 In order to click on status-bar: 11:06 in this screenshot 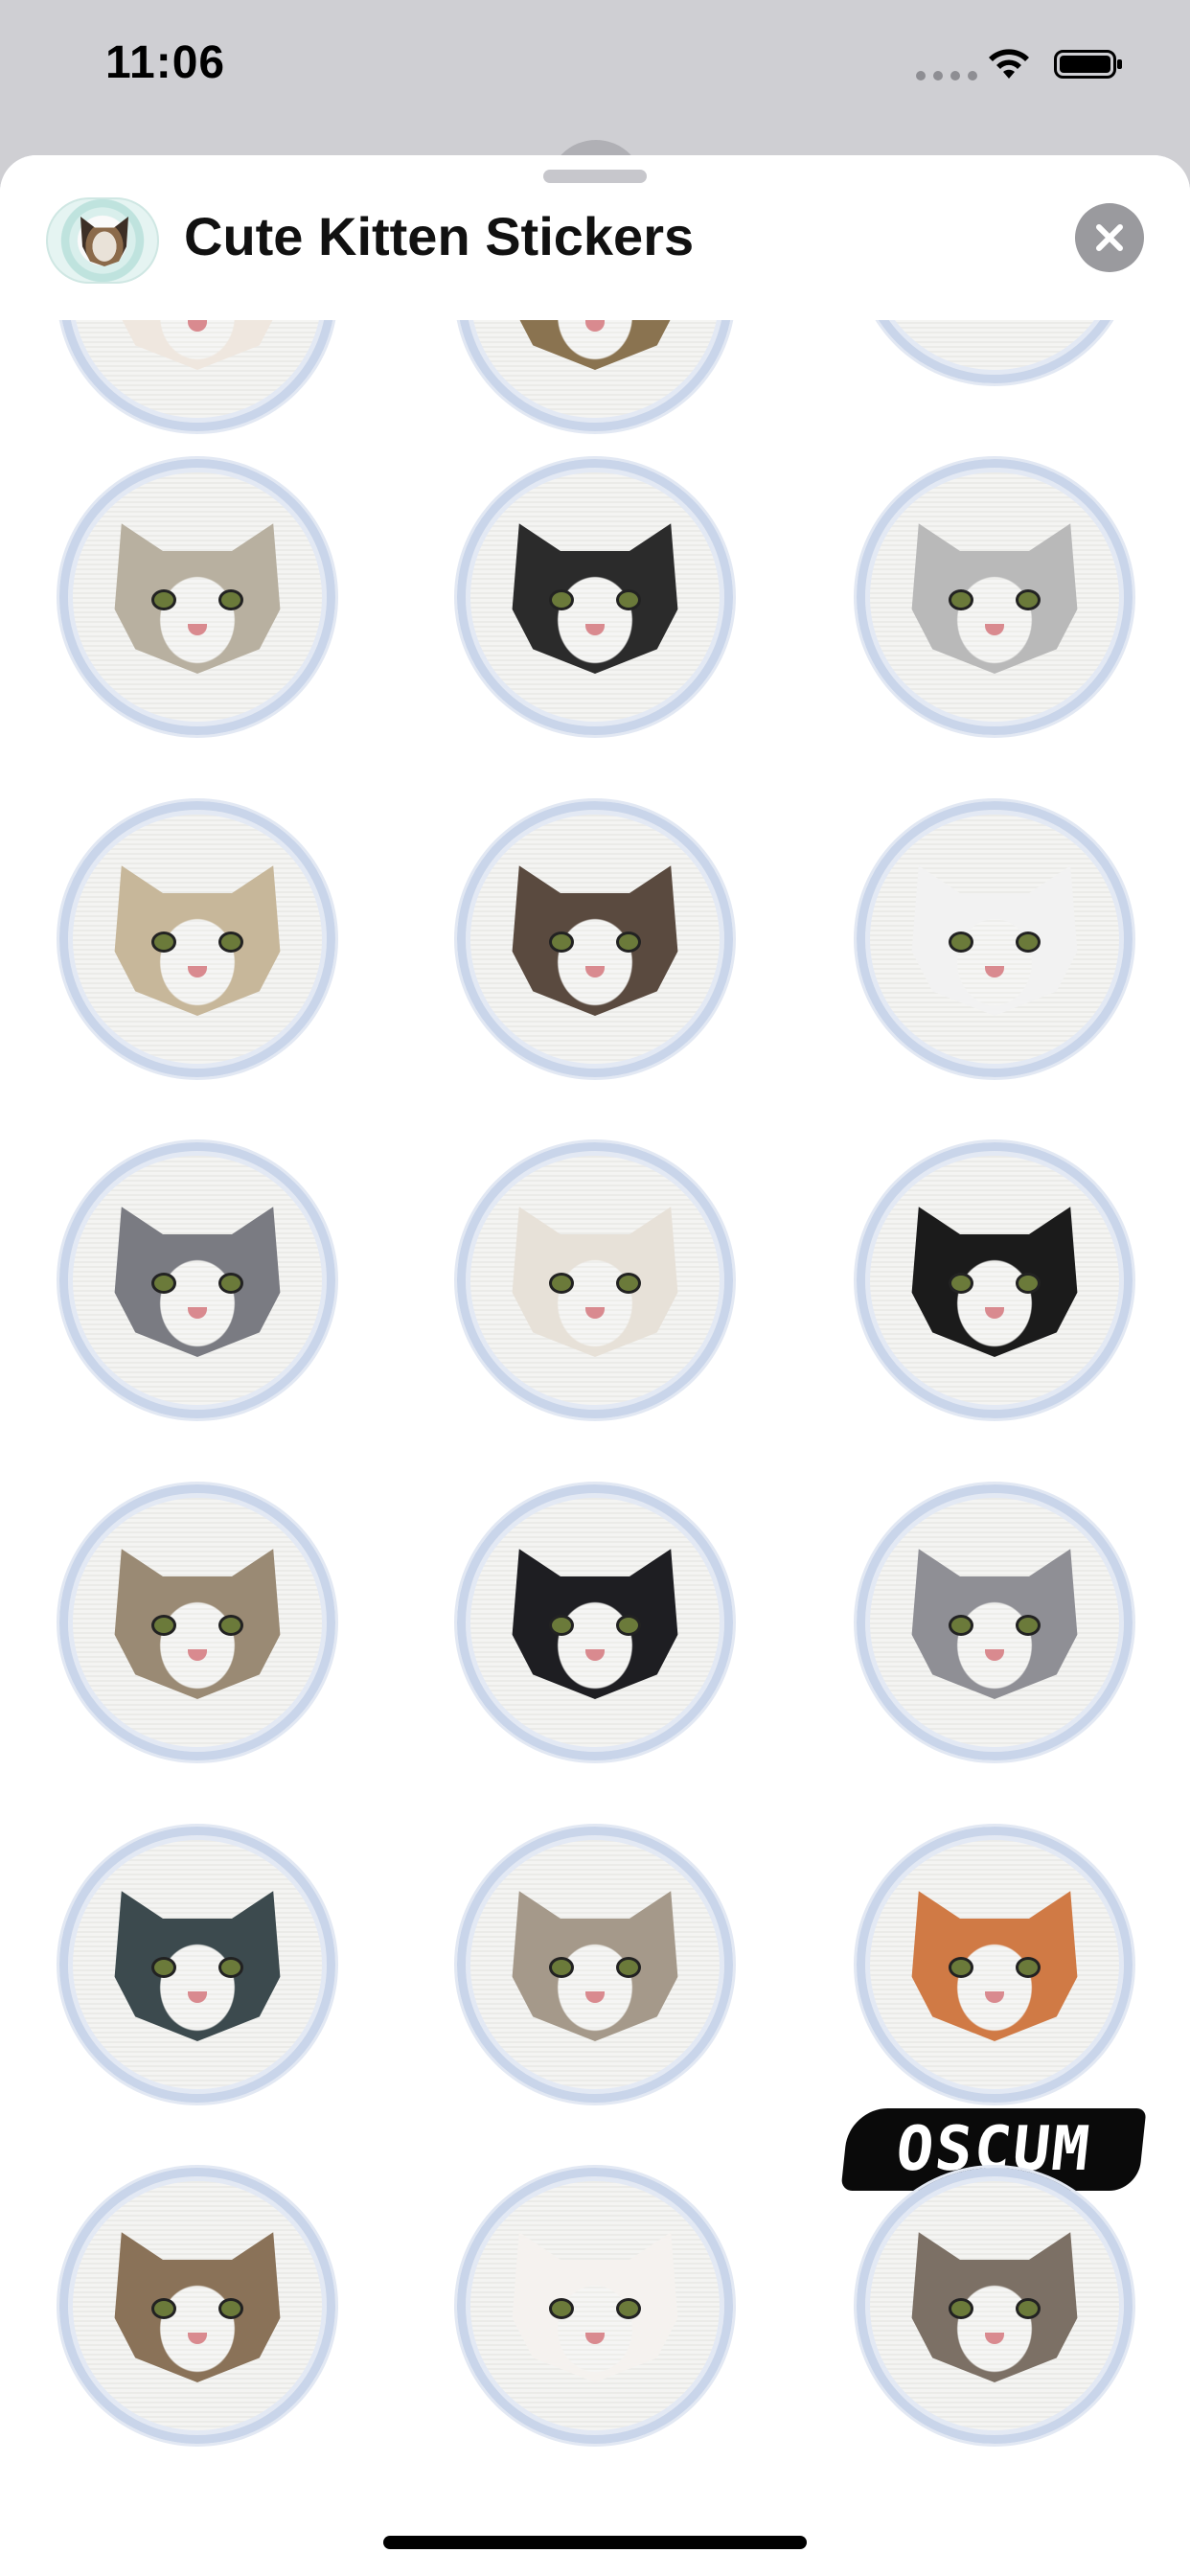, I will do `click(595, 72)`.